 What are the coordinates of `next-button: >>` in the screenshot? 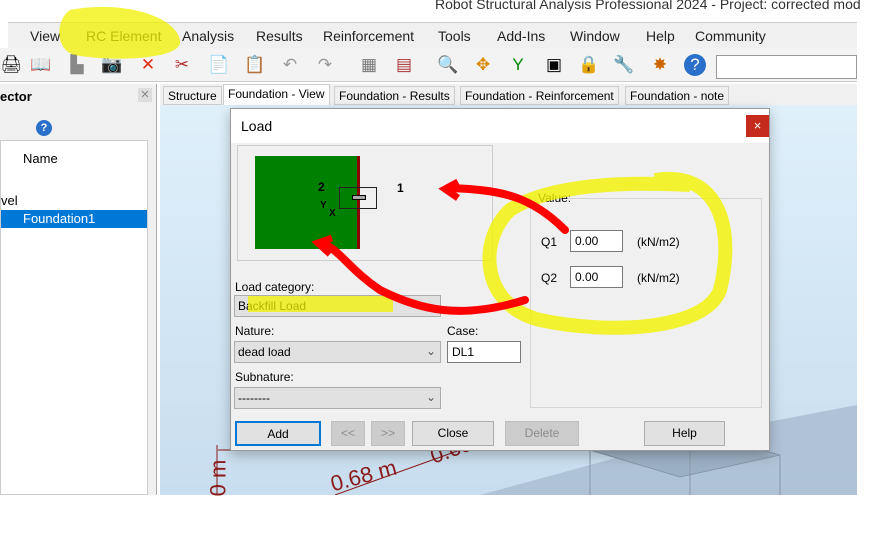 It's located at (388, 433).